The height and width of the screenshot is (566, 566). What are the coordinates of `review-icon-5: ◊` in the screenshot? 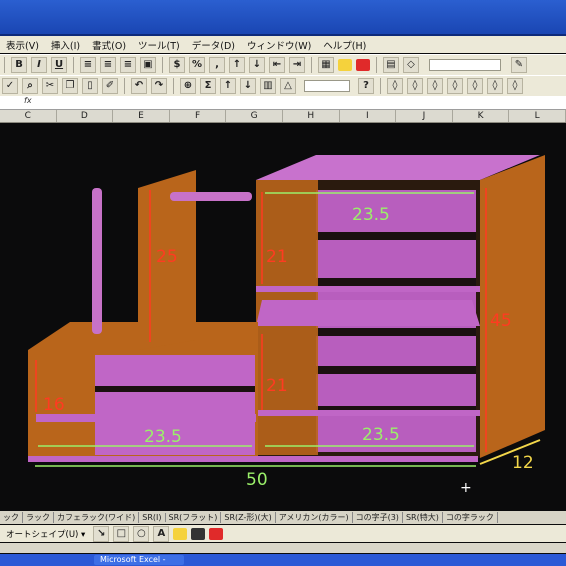 It's located at (475, 86).